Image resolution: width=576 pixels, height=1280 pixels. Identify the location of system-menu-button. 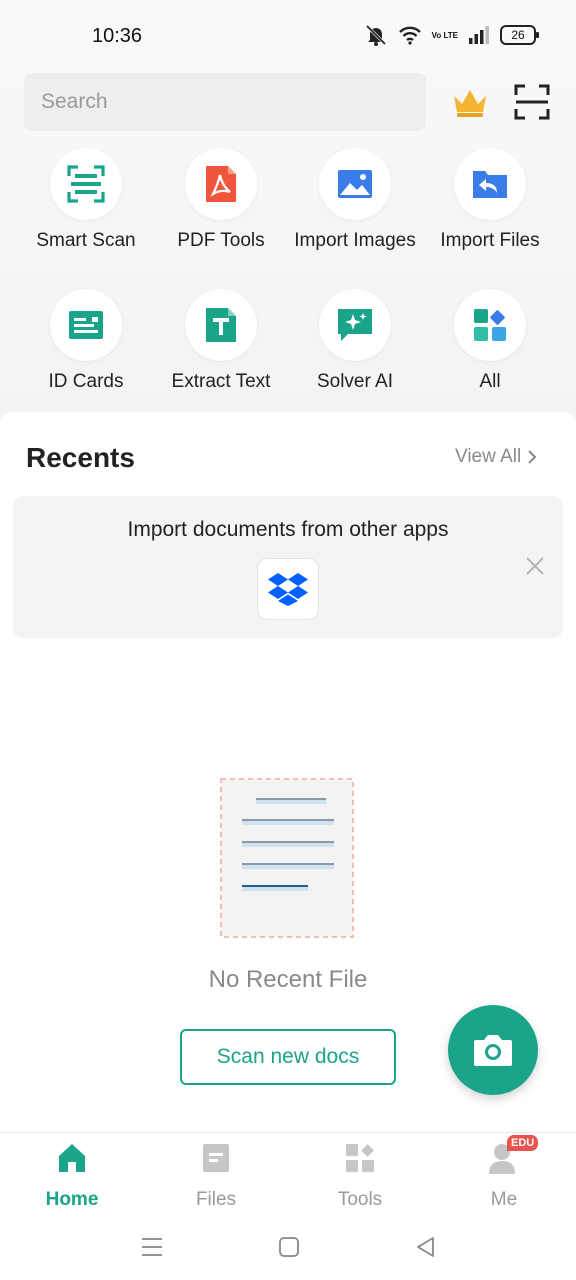
(152, 1247).